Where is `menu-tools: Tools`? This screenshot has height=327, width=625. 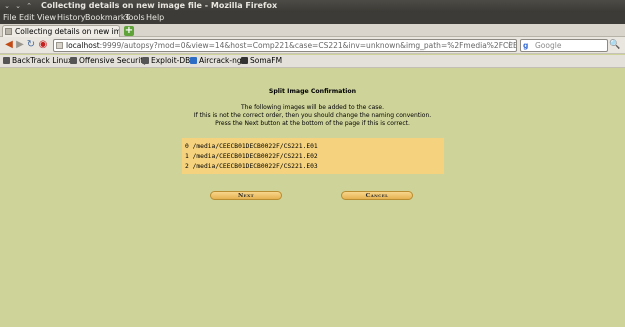 menu-tools: Tools is located at coordinates (135, 18).